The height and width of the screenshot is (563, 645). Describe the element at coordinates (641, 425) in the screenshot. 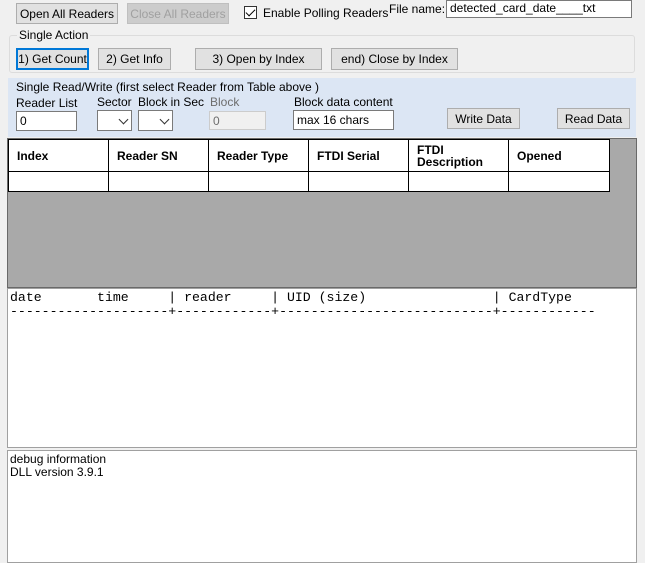

I see `window-edge` at that location.